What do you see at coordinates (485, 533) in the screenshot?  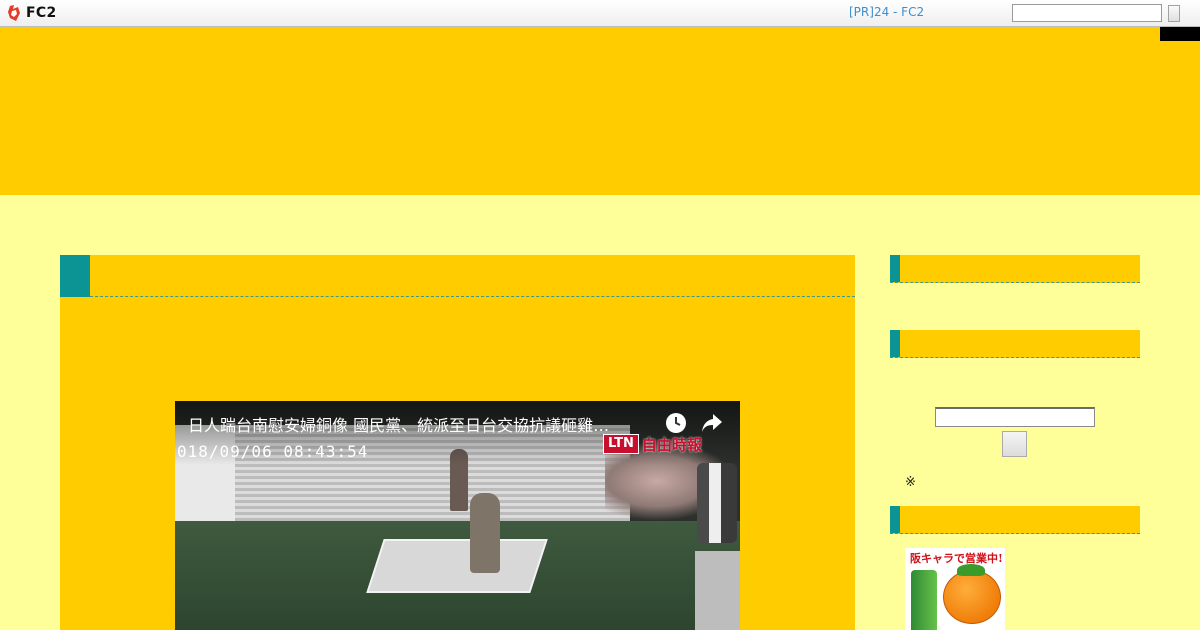 I see `video-scene-person` at bounding box center [485, 533].